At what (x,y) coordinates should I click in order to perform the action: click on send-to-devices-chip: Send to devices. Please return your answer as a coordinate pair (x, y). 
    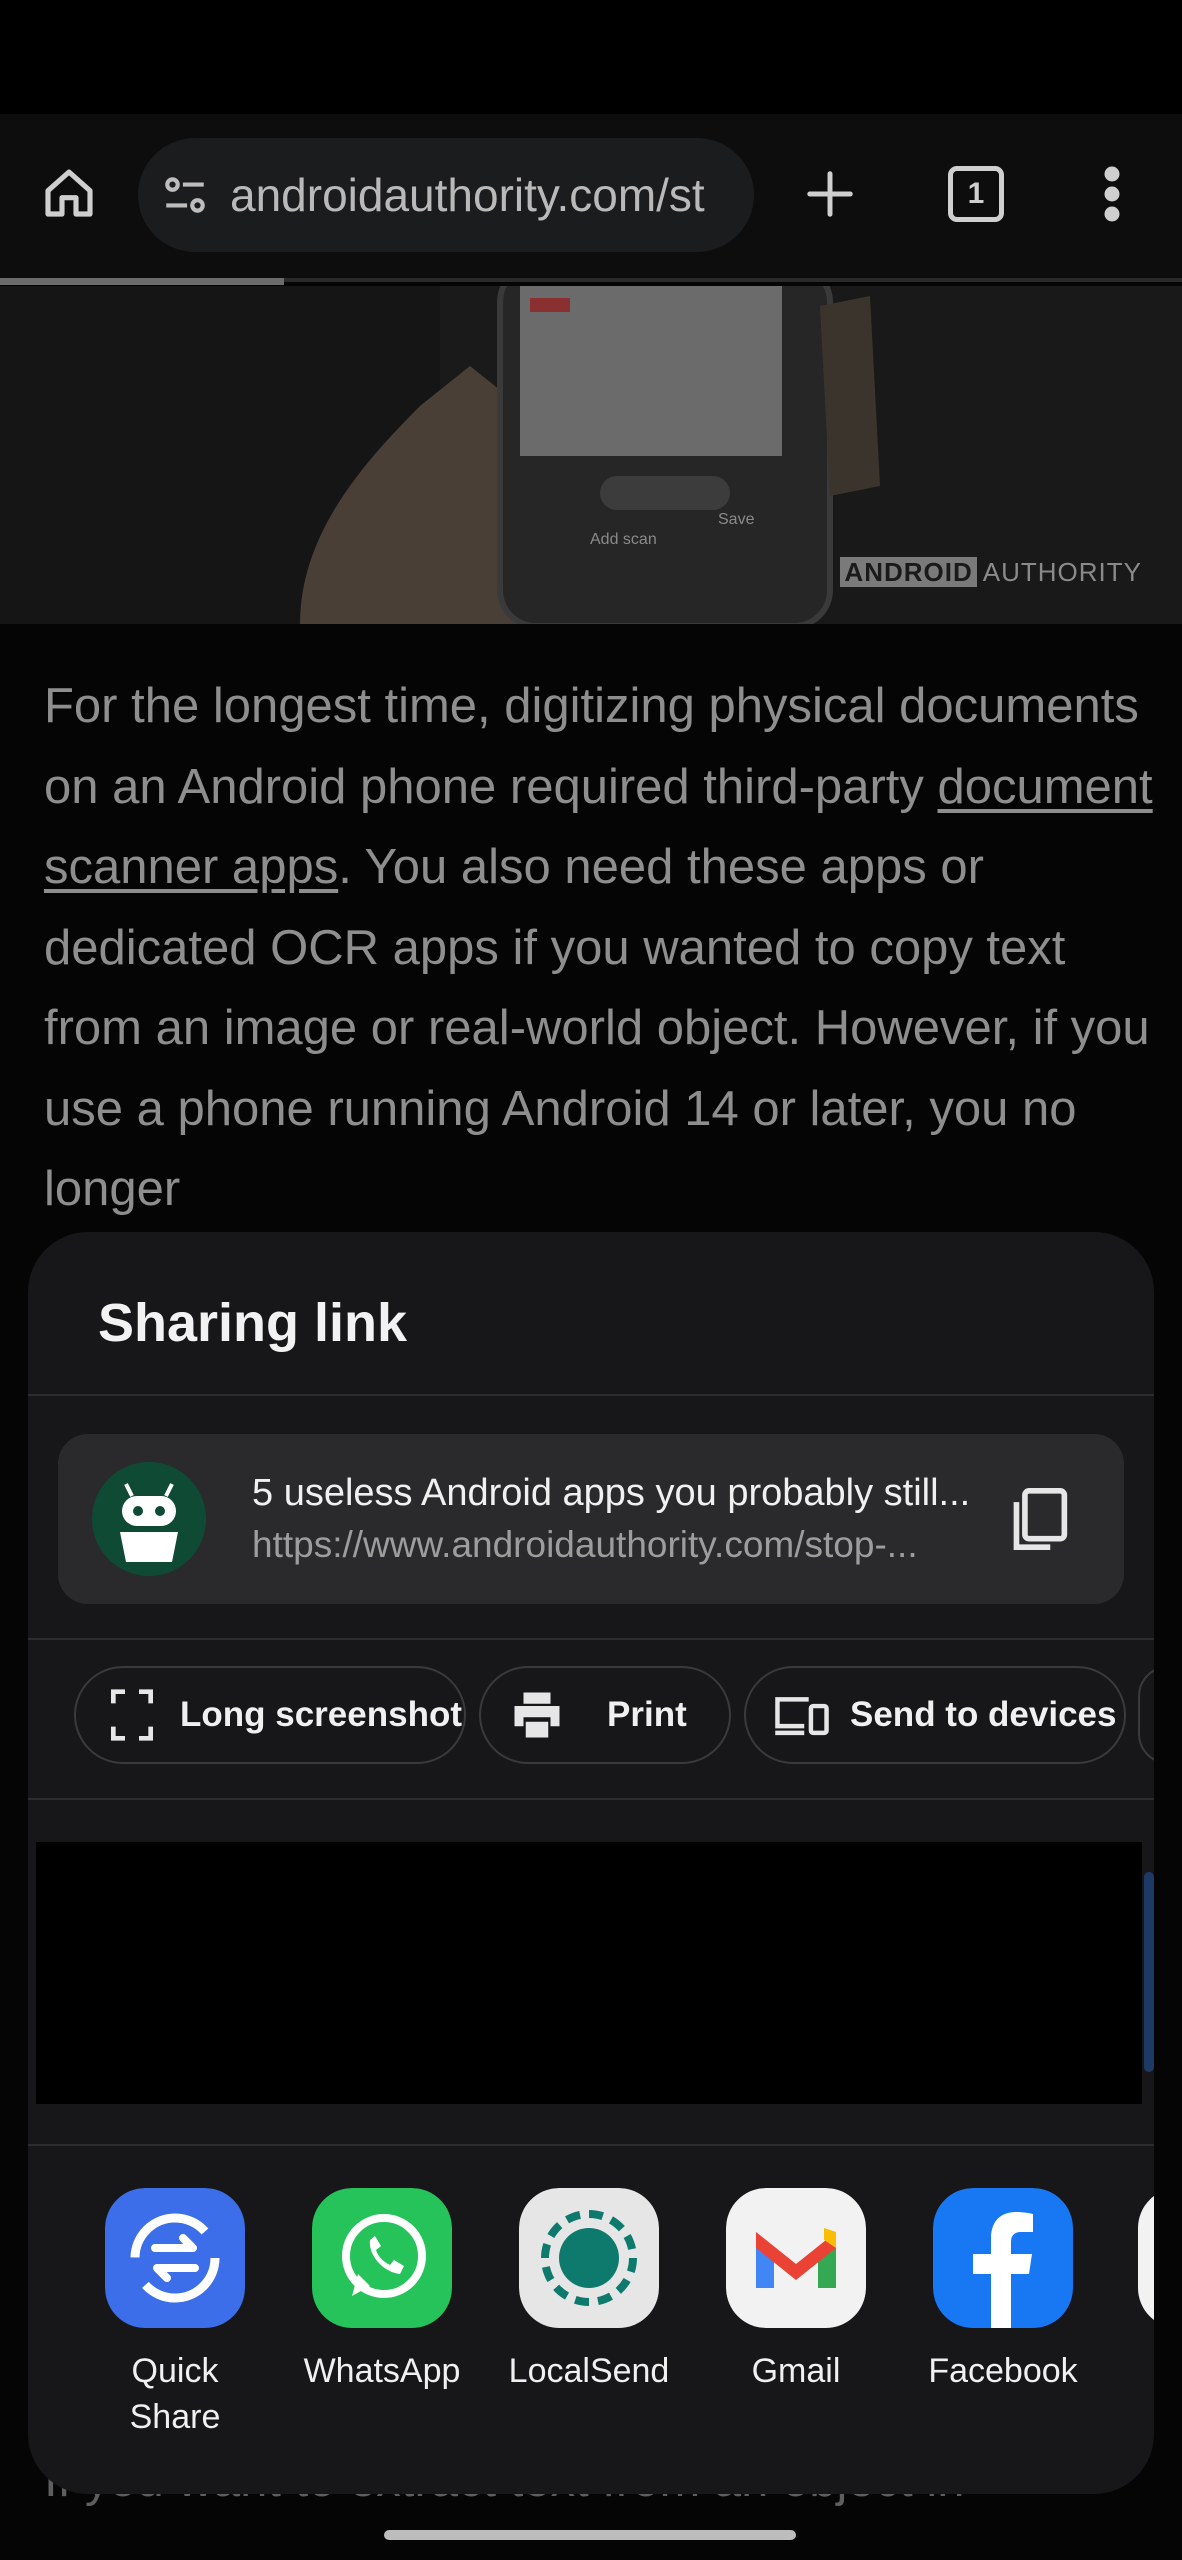
    Looking at the image, I should click on (935, 1715).